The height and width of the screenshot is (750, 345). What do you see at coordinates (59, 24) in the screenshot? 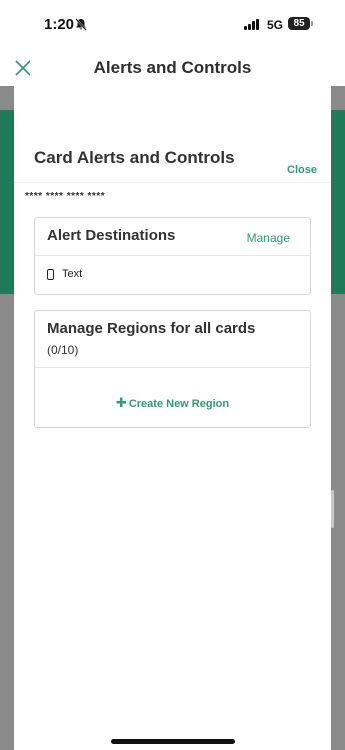
I see `status-time: 1:20` at bounding box center [59, 24].